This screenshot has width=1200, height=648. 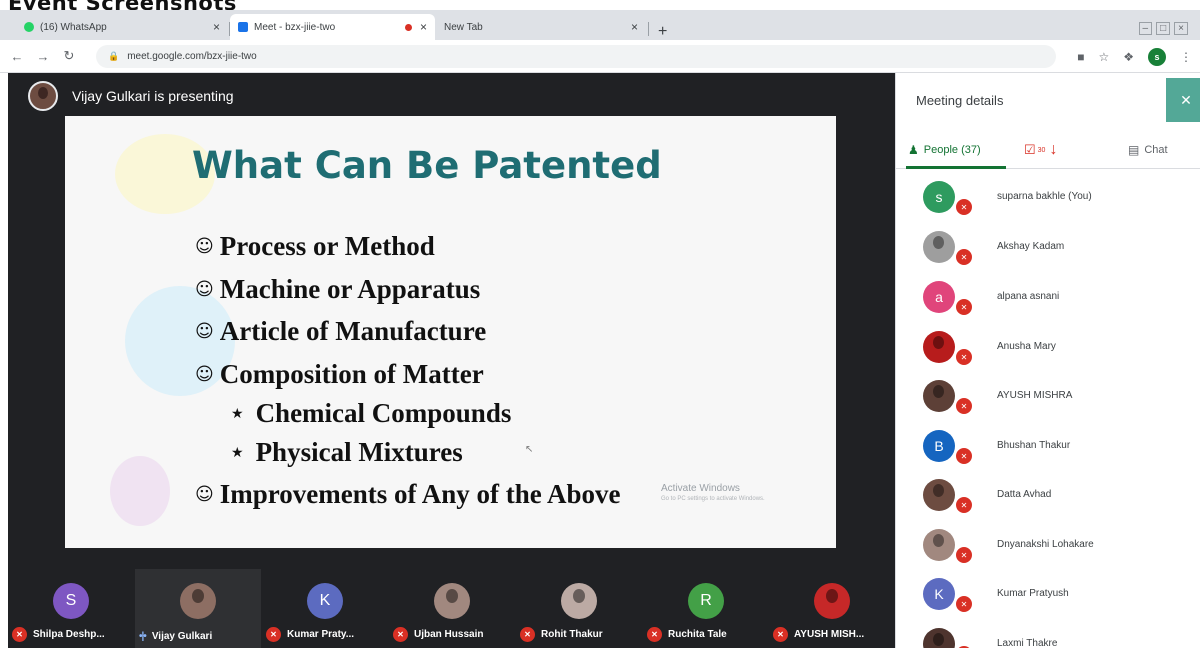 What do you see at coordinates (1034, 445) in the screenshot?
I see `person-name: Bhushan Thakur` at bounding box center [1034, 445].